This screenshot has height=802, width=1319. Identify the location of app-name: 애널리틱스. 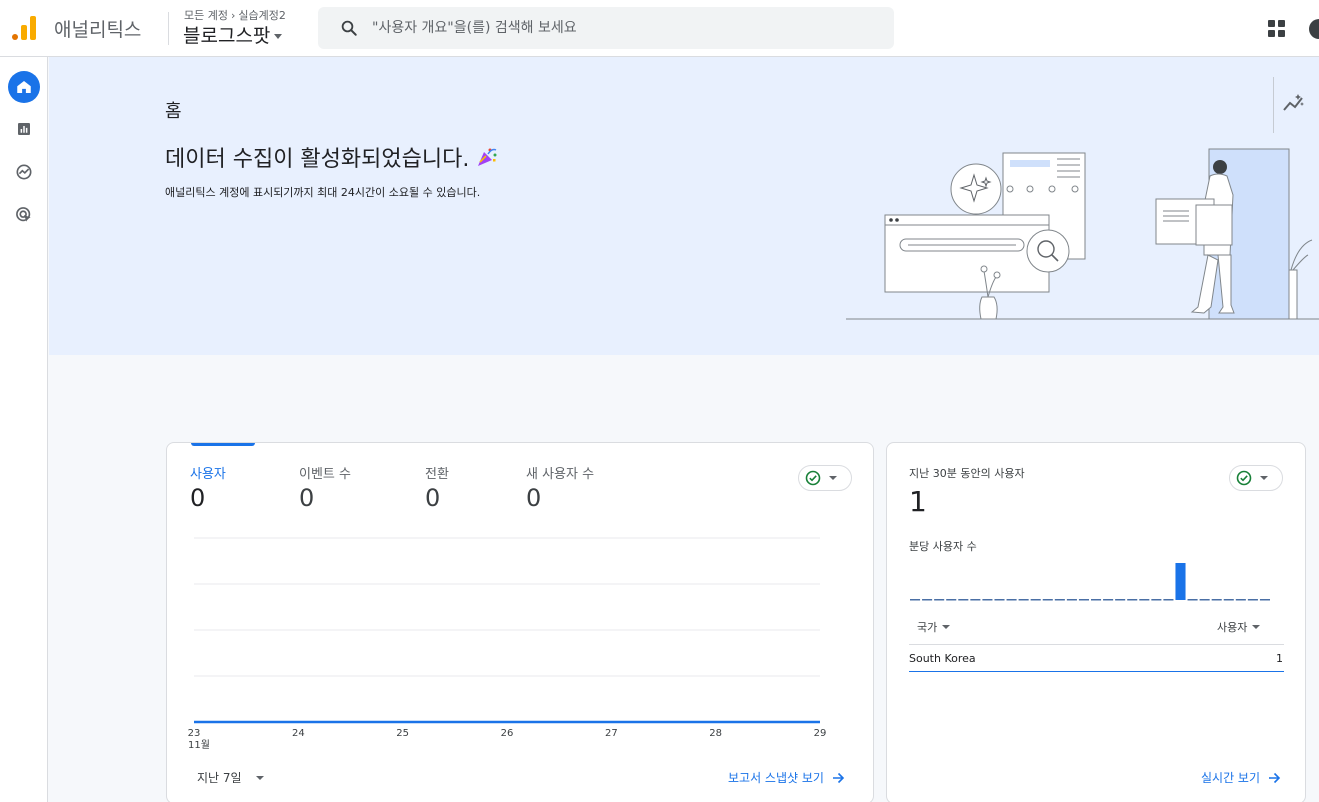
(98, 30).